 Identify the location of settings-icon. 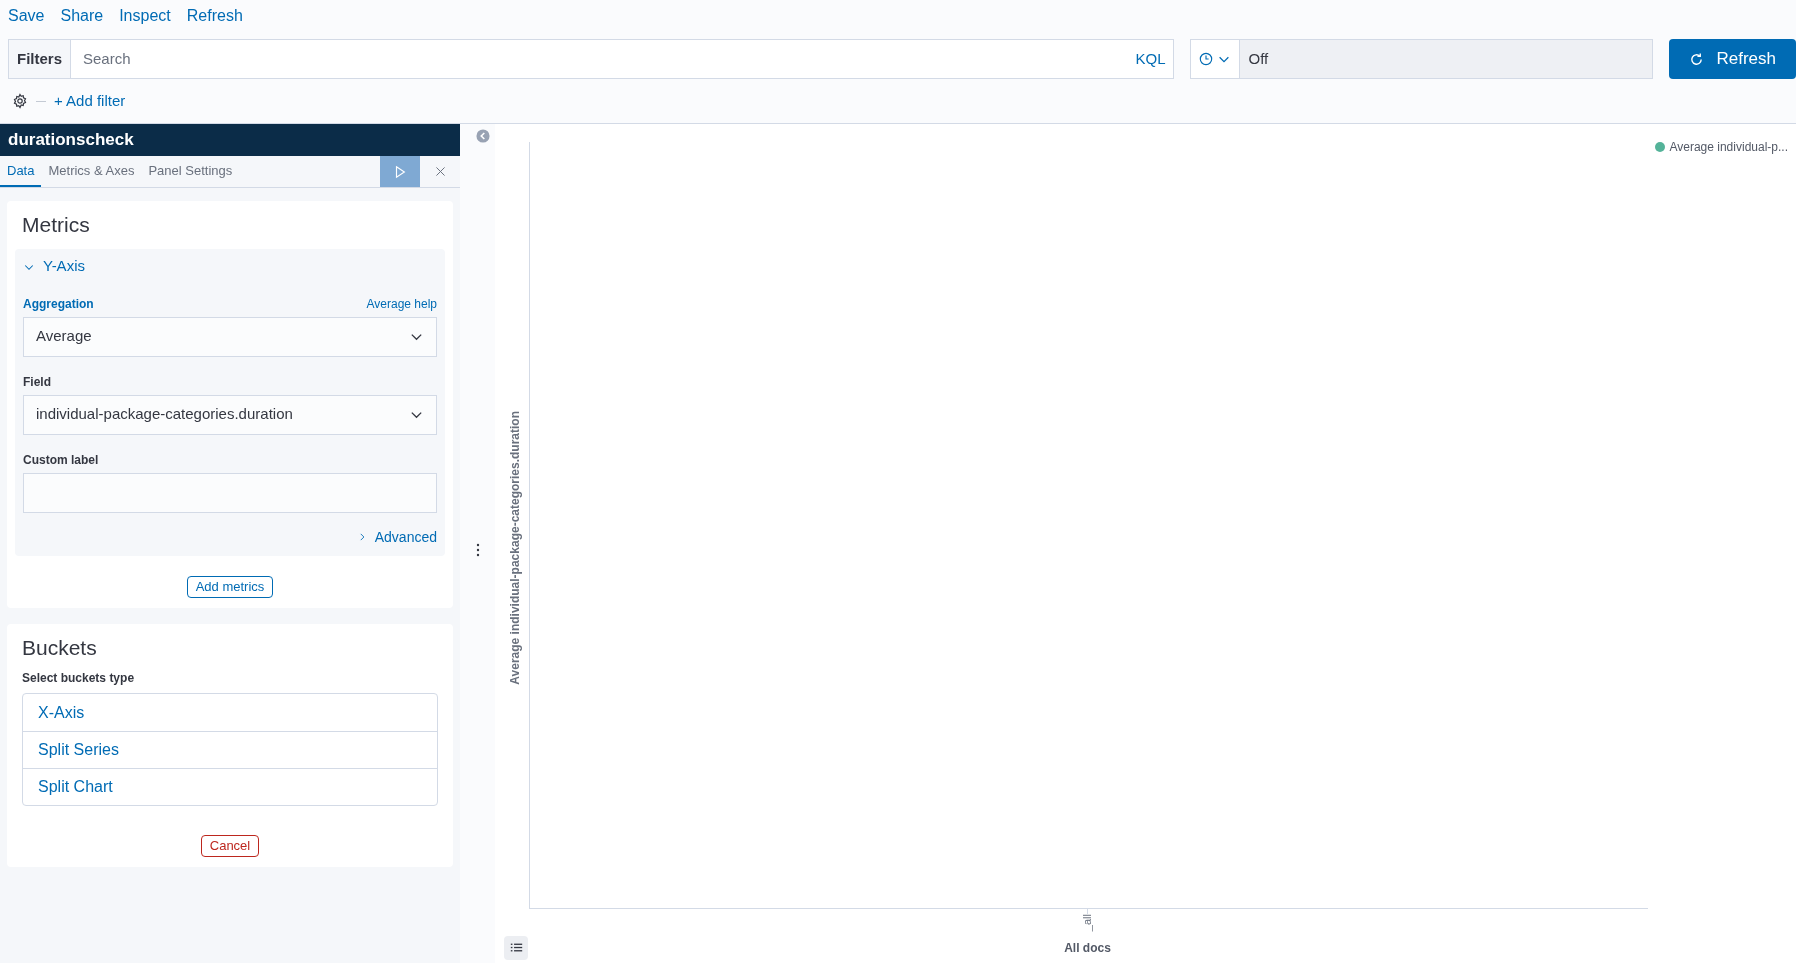
(20, 101).